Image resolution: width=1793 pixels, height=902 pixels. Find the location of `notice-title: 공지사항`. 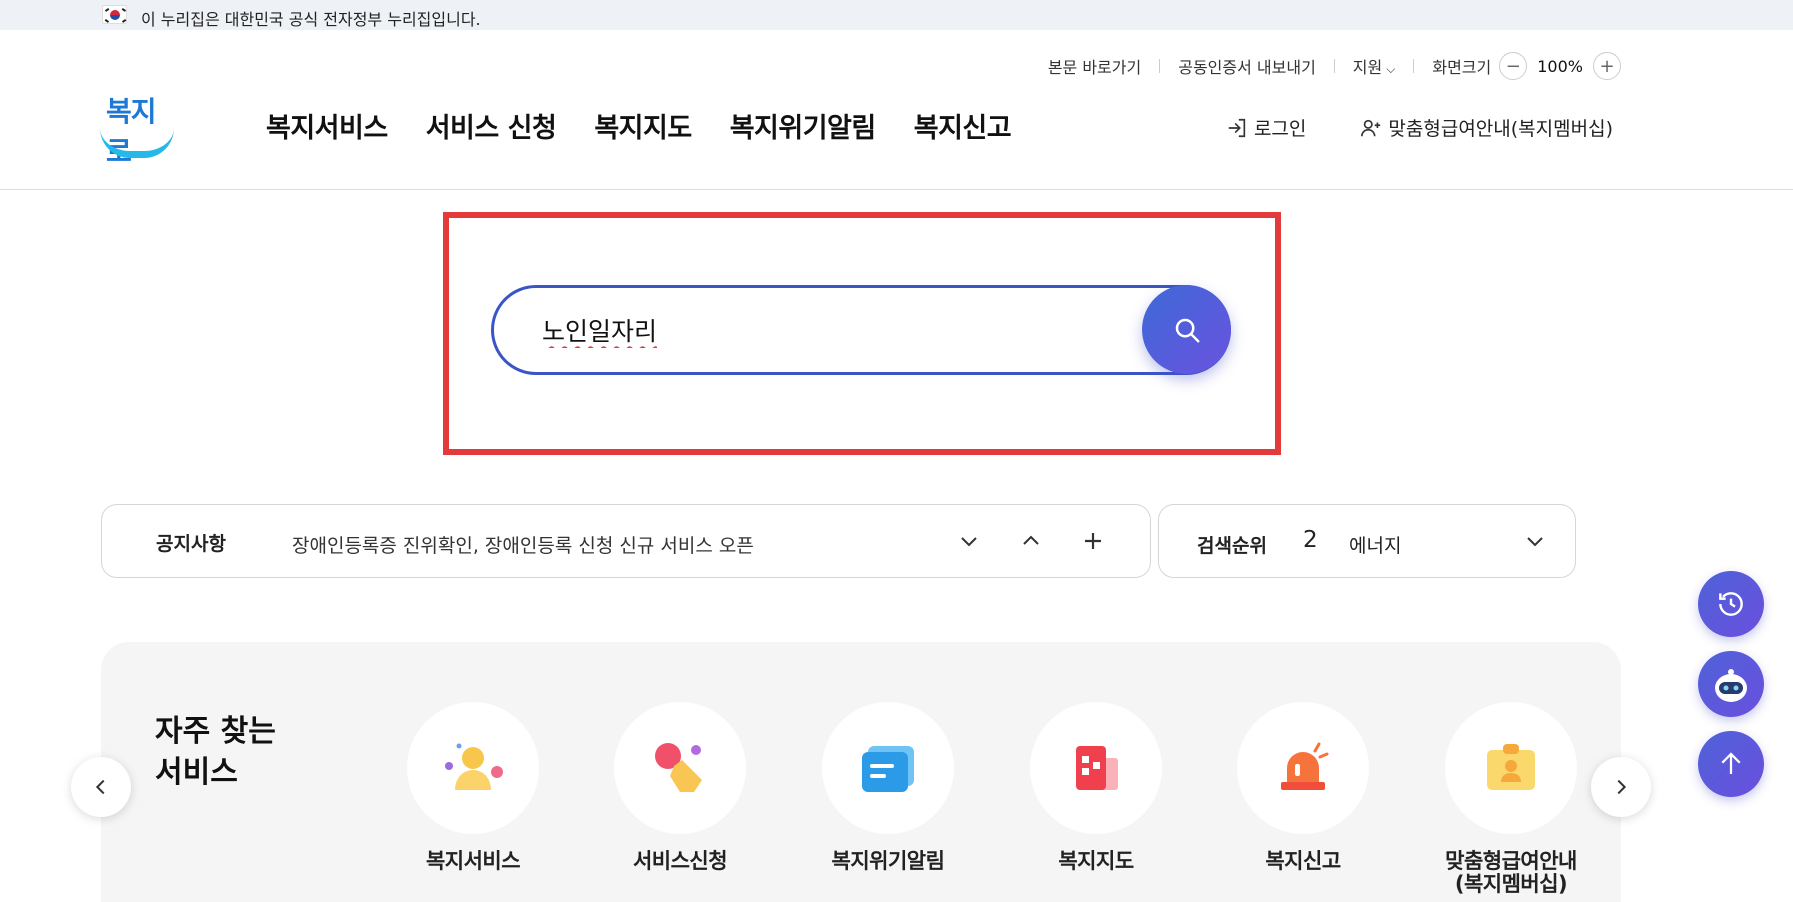

notice-title: 공지사항 is located at coordinates (191, 544).